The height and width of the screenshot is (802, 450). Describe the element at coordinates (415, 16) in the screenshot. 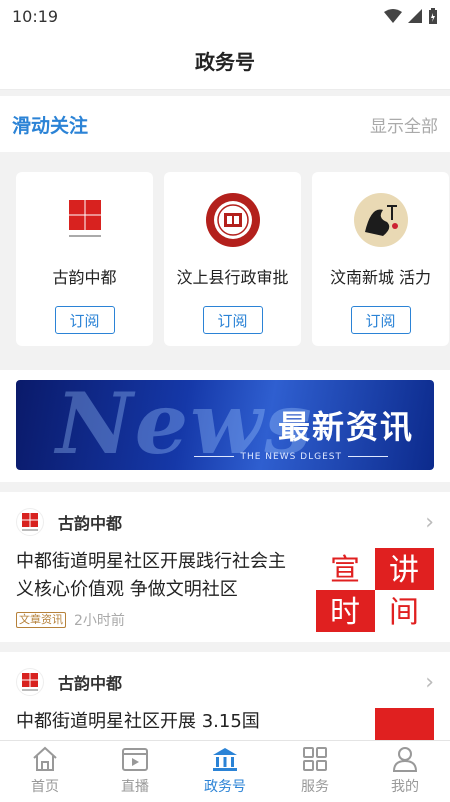

I see `signal-icon` at that location.